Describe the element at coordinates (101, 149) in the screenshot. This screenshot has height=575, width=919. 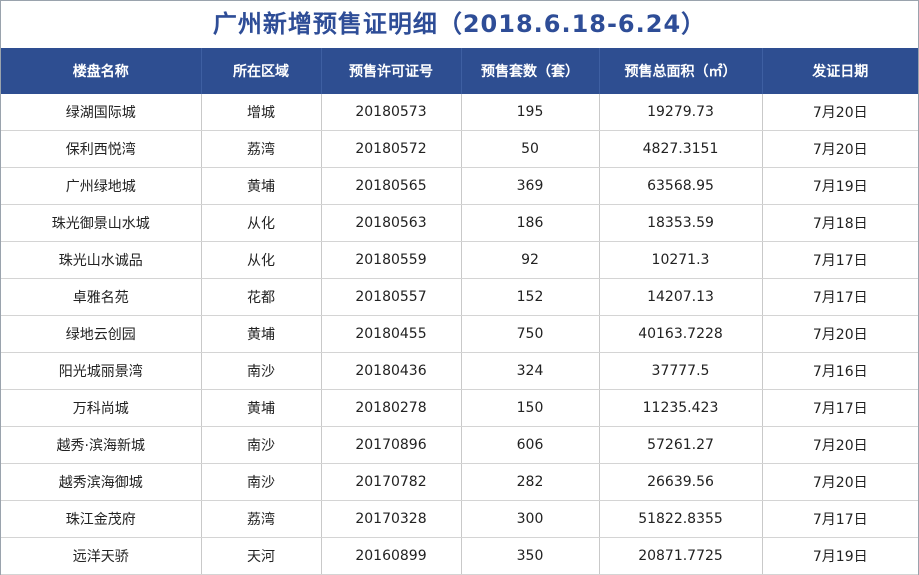
I see `cell-project-name: 保利西悦湾` at that location.